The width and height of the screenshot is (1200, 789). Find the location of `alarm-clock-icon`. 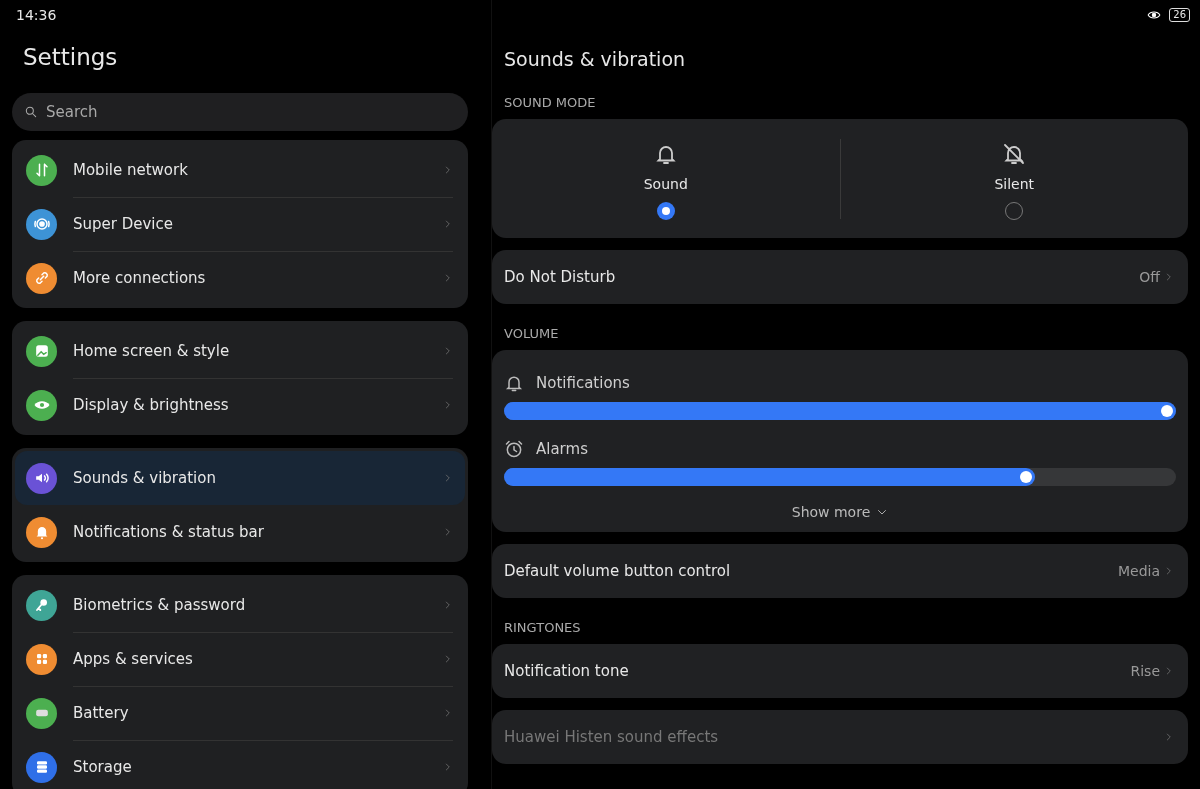

alarm-clock-icon is located at coordinates (514, 449).